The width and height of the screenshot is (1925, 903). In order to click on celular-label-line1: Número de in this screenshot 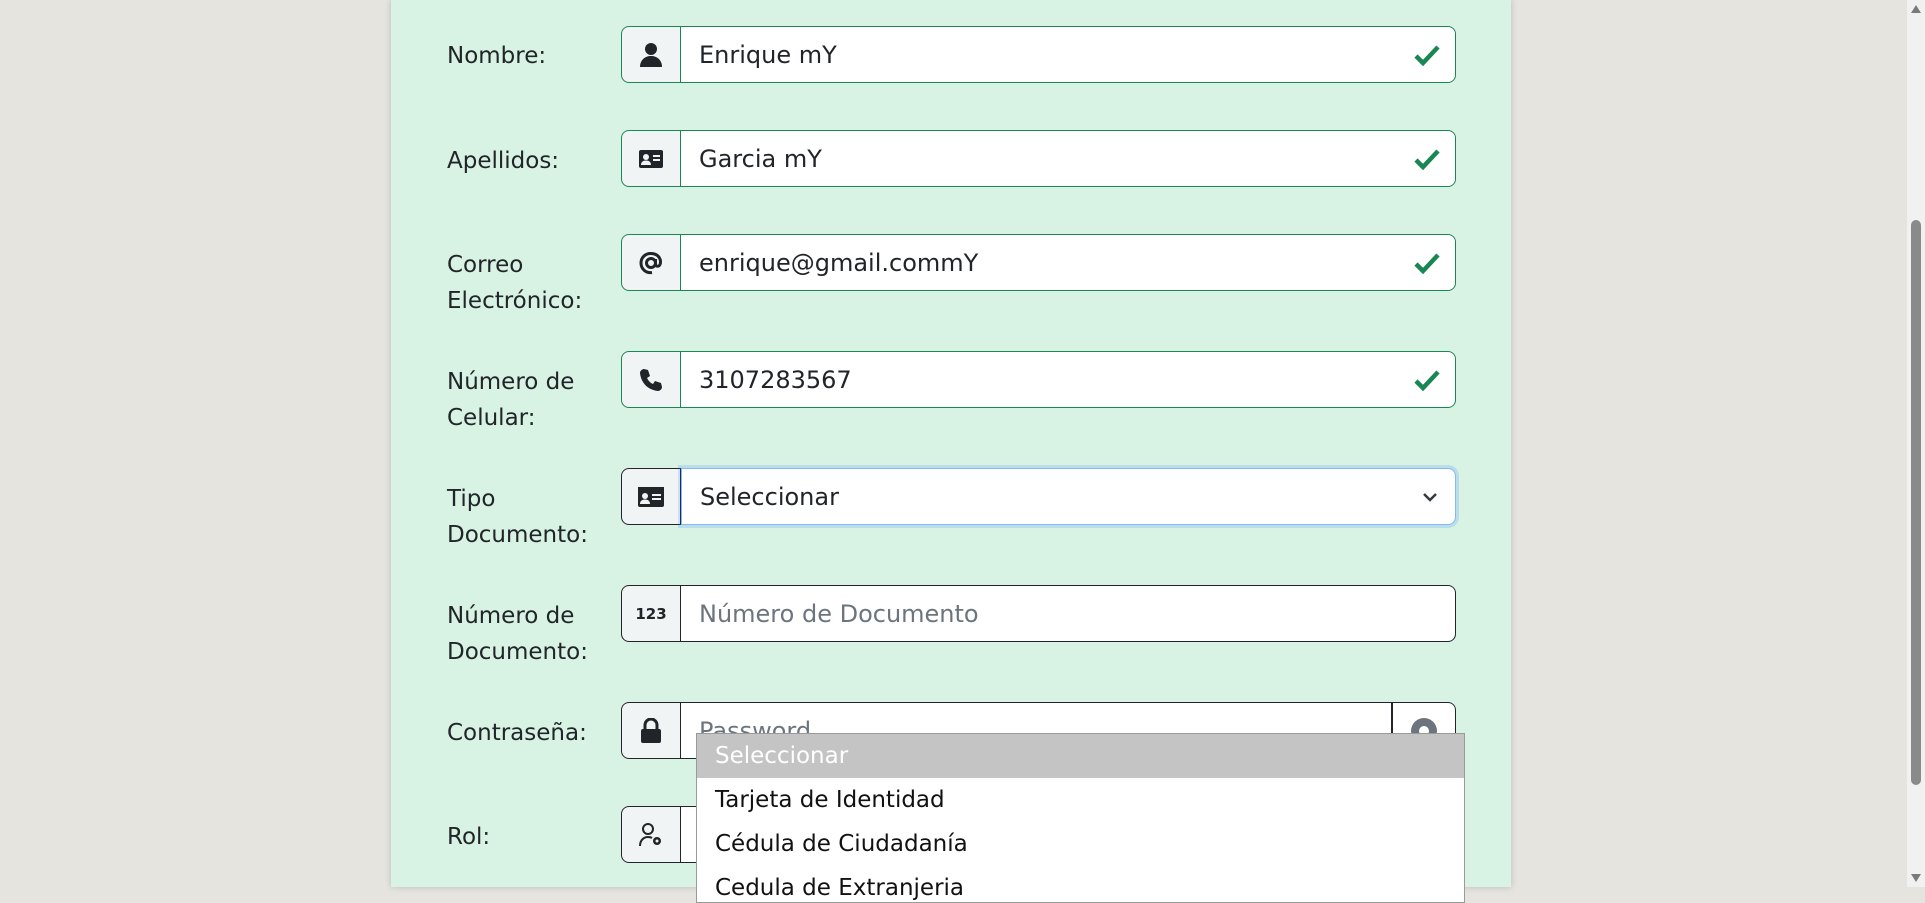, I will do `click(511, 382)`.